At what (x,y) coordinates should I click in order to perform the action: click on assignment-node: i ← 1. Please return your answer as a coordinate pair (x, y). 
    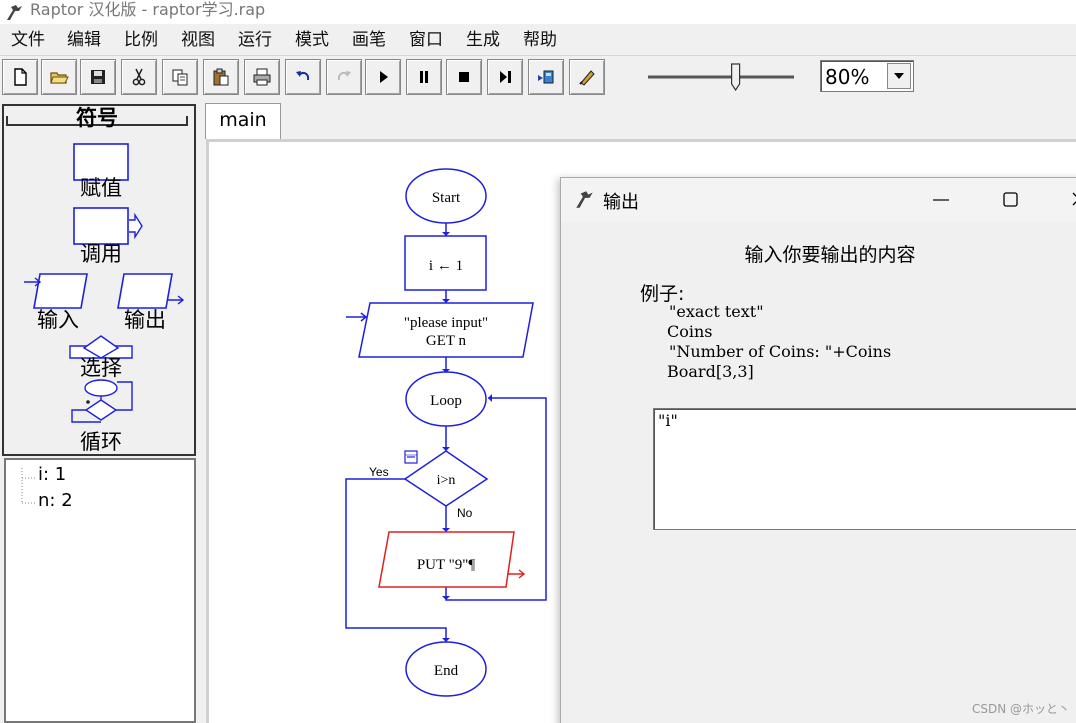
    Looking at the image, I should click on (445, 263).